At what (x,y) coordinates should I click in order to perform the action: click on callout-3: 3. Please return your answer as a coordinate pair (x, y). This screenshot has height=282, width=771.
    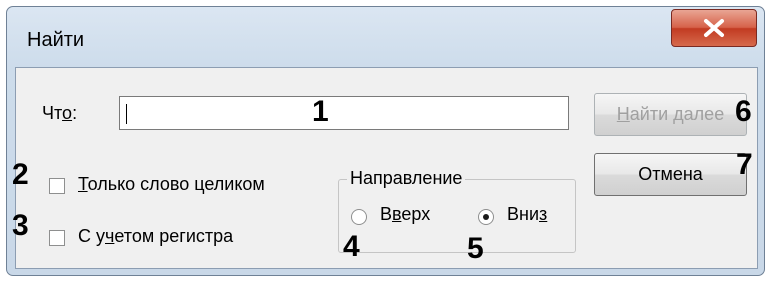
    Looking at the image, I should click on (20, 225).